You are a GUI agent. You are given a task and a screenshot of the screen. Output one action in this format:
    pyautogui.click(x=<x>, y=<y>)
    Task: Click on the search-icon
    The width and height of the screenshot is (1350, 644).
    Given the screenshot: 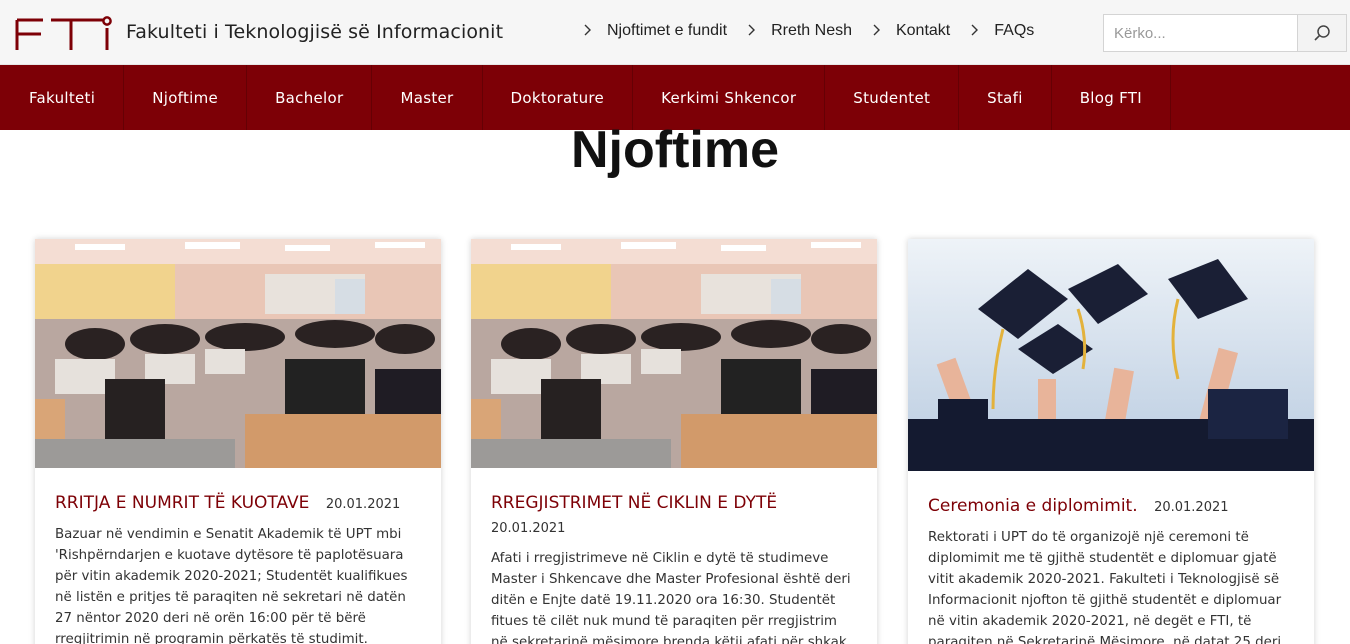 What is the action you would take?
    pyautogui.click(x=1322, y=33)
    